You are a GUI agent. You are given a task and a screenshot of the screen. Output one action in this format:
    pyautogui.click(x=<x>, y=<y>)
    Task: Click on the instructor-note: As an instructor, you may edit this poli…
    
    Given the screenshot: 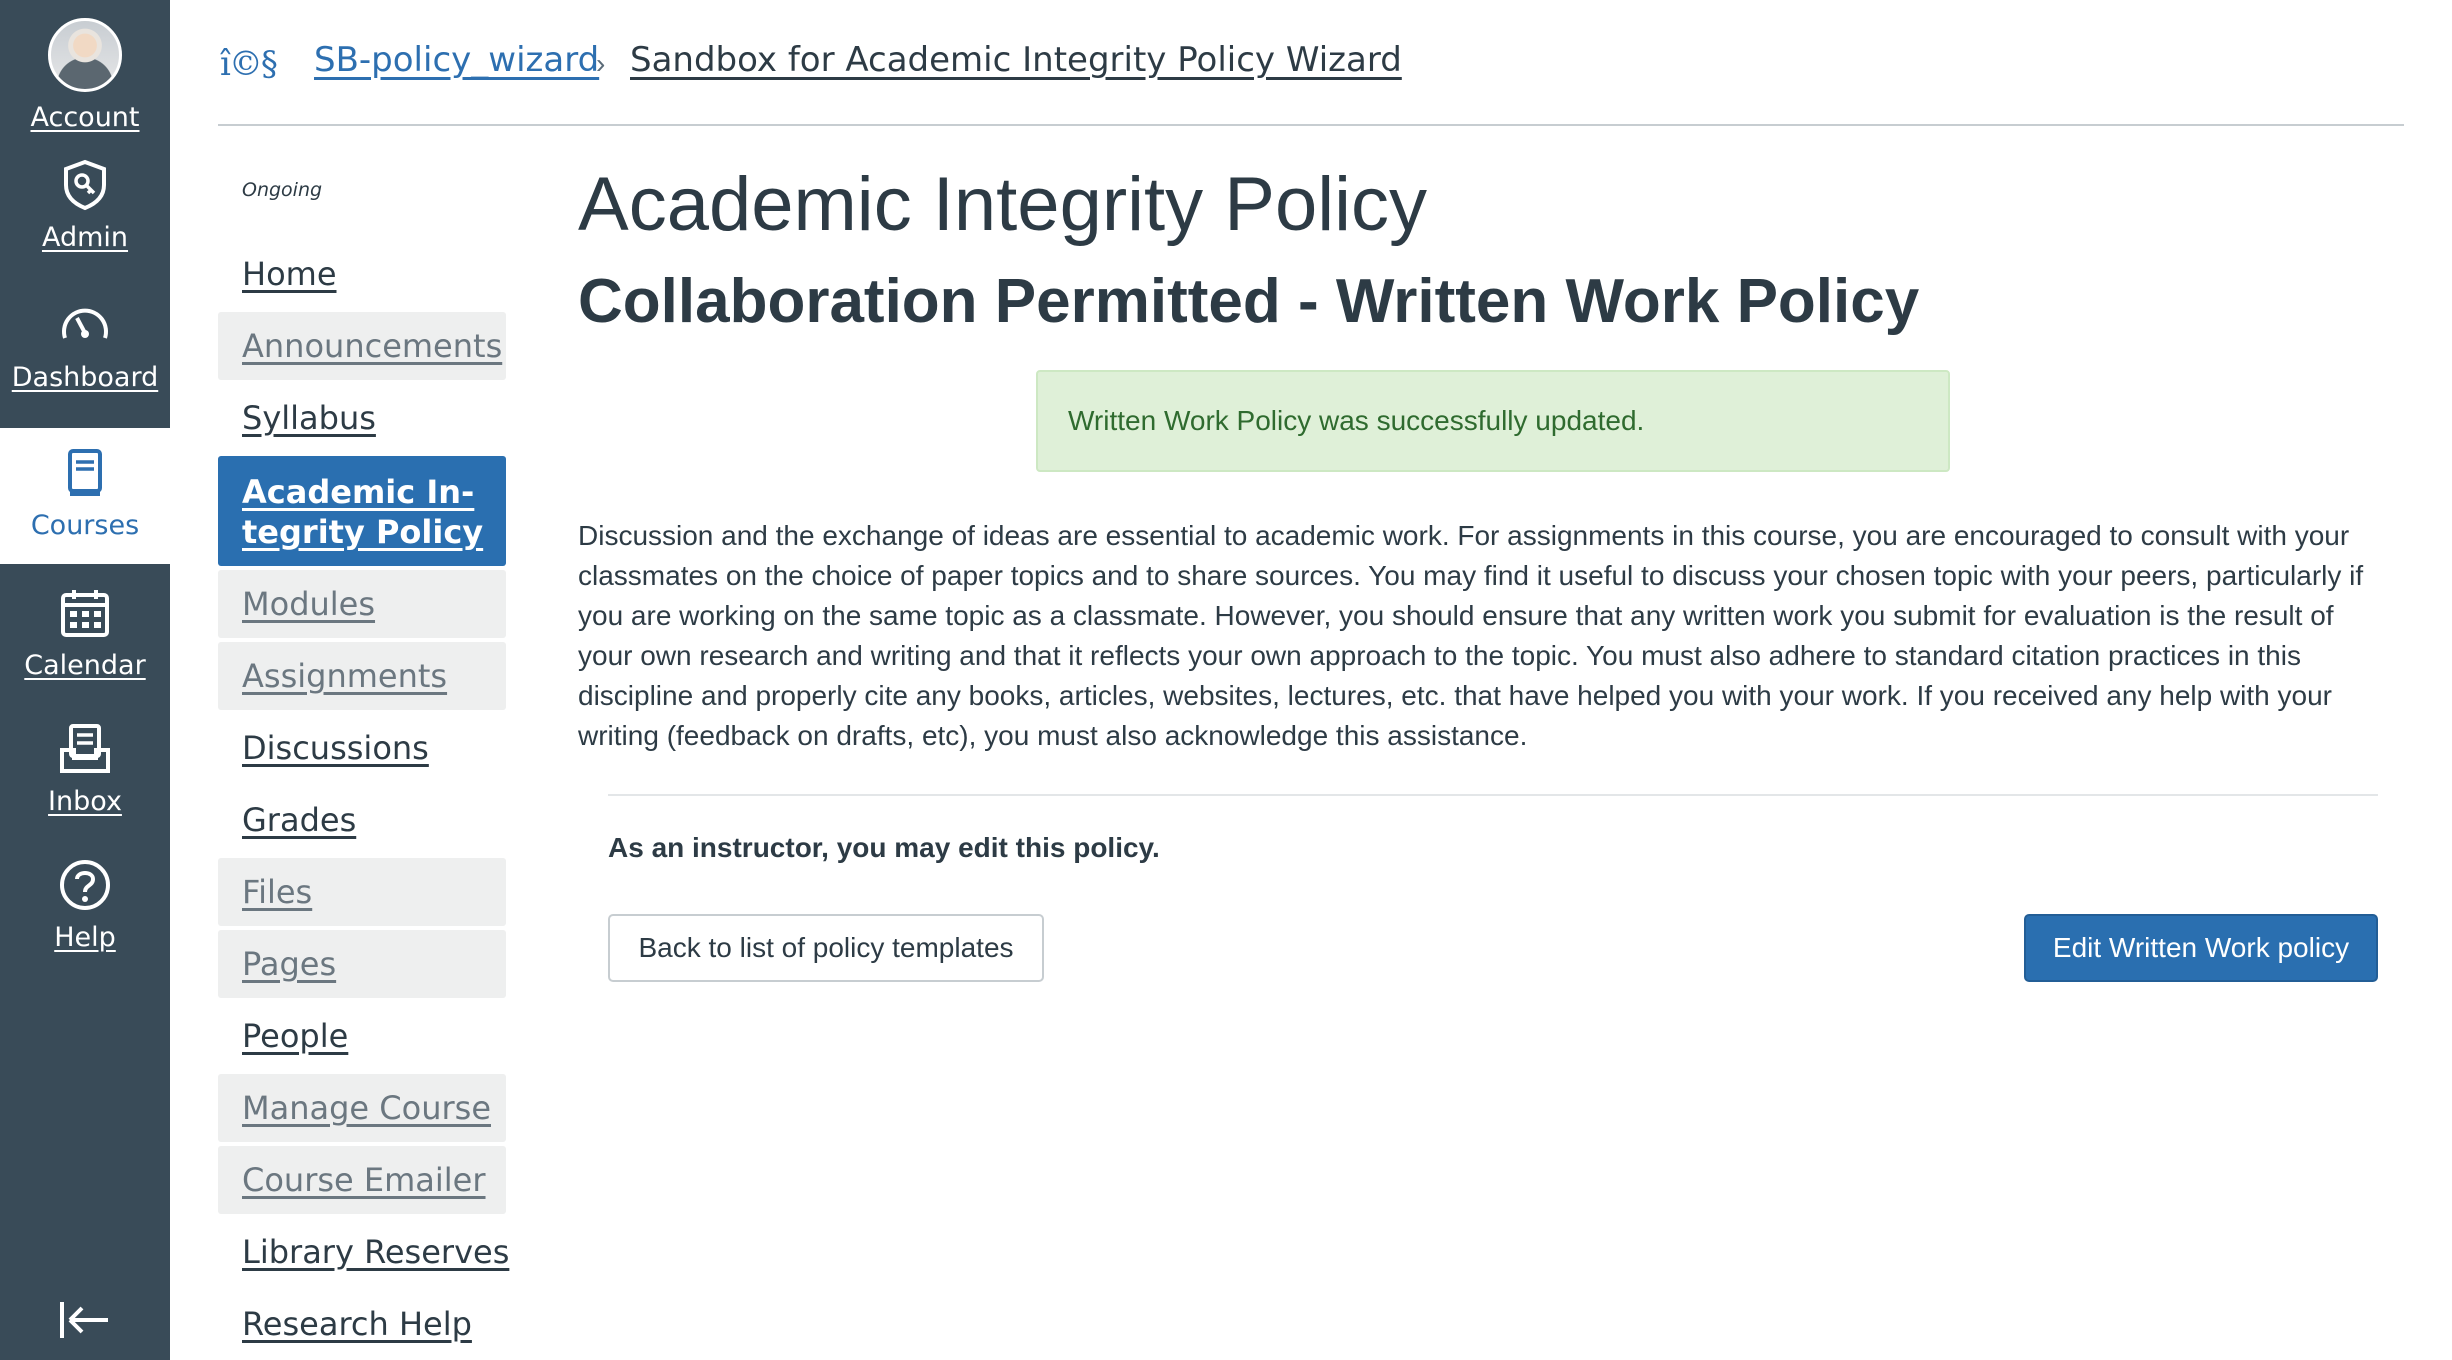 What is the action you would take?
    pyautogui.click(x=884, y=847)
    